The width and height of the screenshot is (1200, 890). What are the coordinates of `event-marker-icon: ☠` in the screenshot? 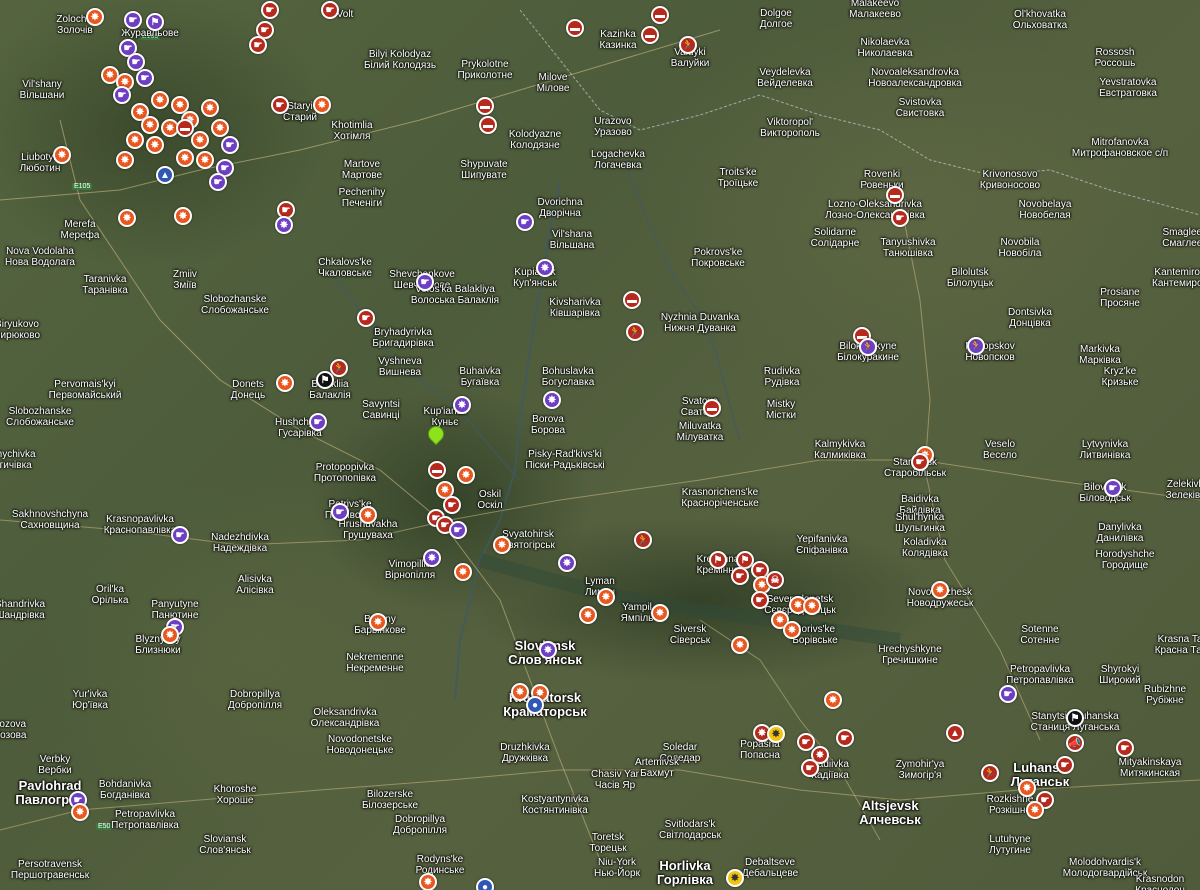 It's located at (775, 580).